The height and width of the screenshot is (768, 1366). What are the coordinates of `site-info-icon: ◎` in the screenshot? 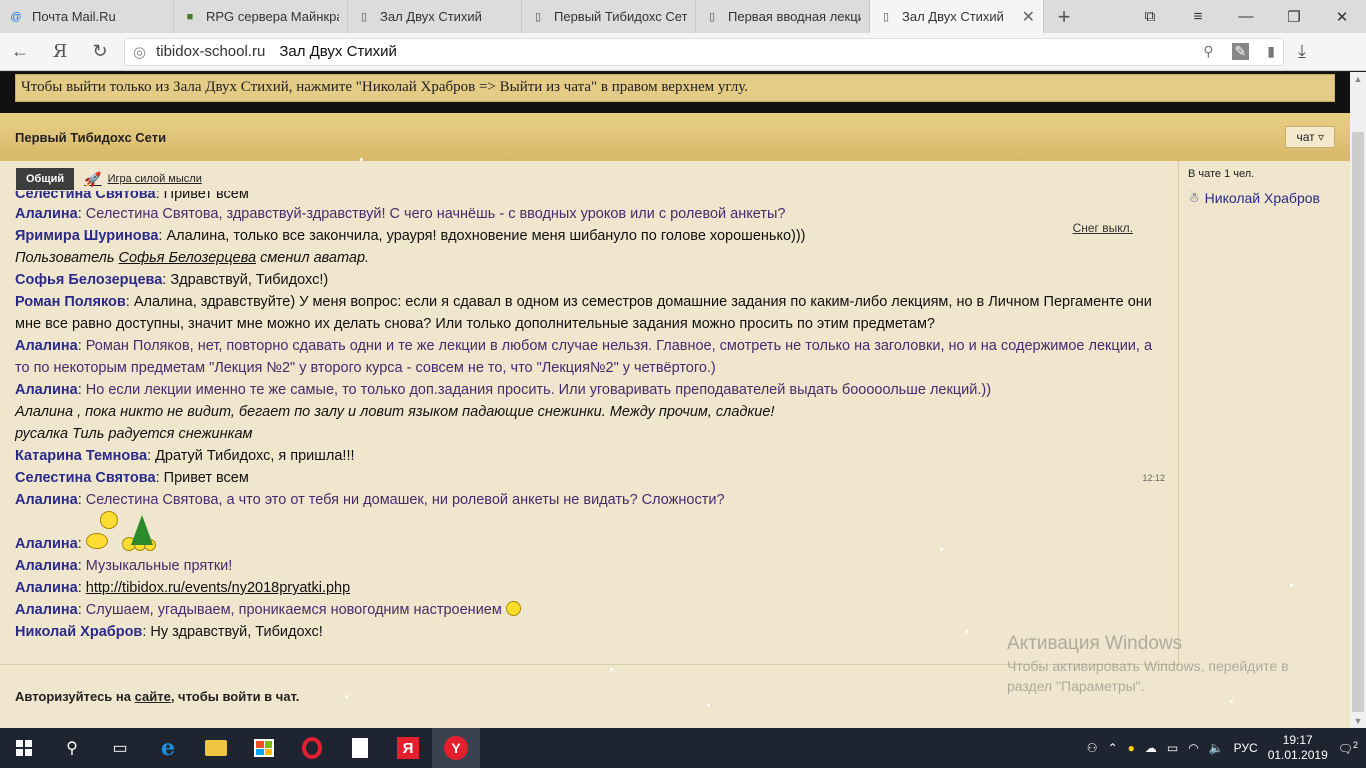 It's located at (139, 52).